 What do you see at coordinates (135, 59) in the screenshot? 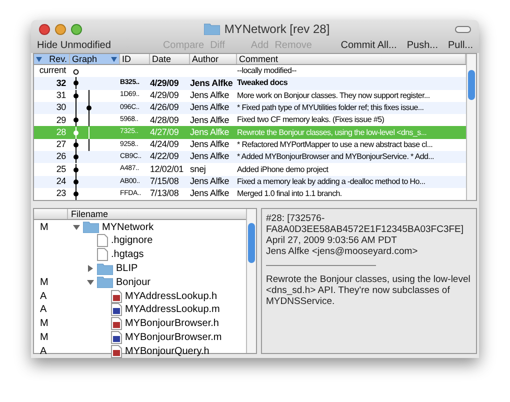
I see `column-header: ID` at bounding box center [135, 59].